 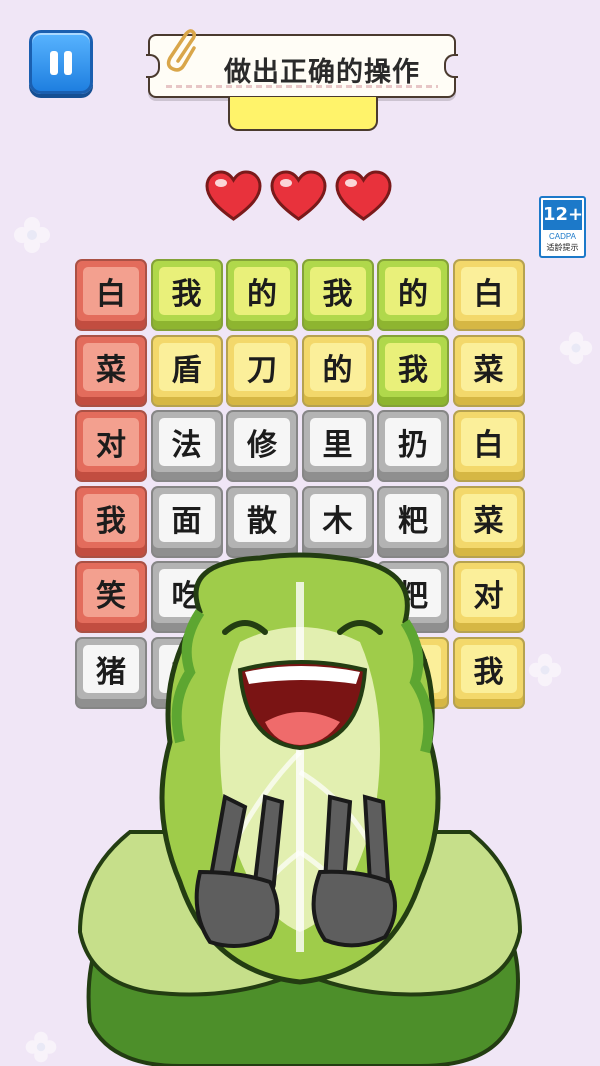 I want to click on tile-r3-c3: 修, so click(x=262, y=446).